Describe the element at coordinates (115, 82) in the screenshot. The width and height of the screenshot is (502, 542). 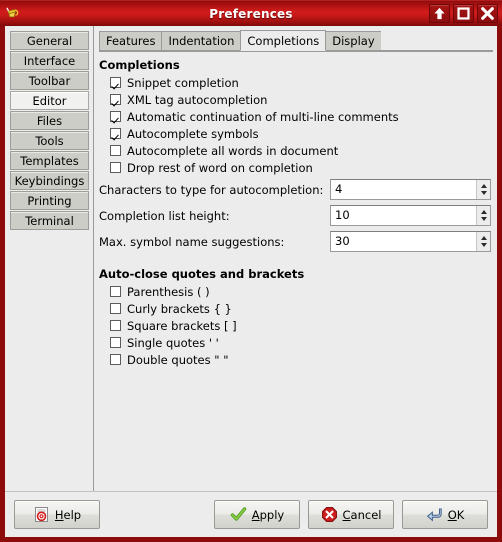
I see `checkbox-snippet-completion` at that location.